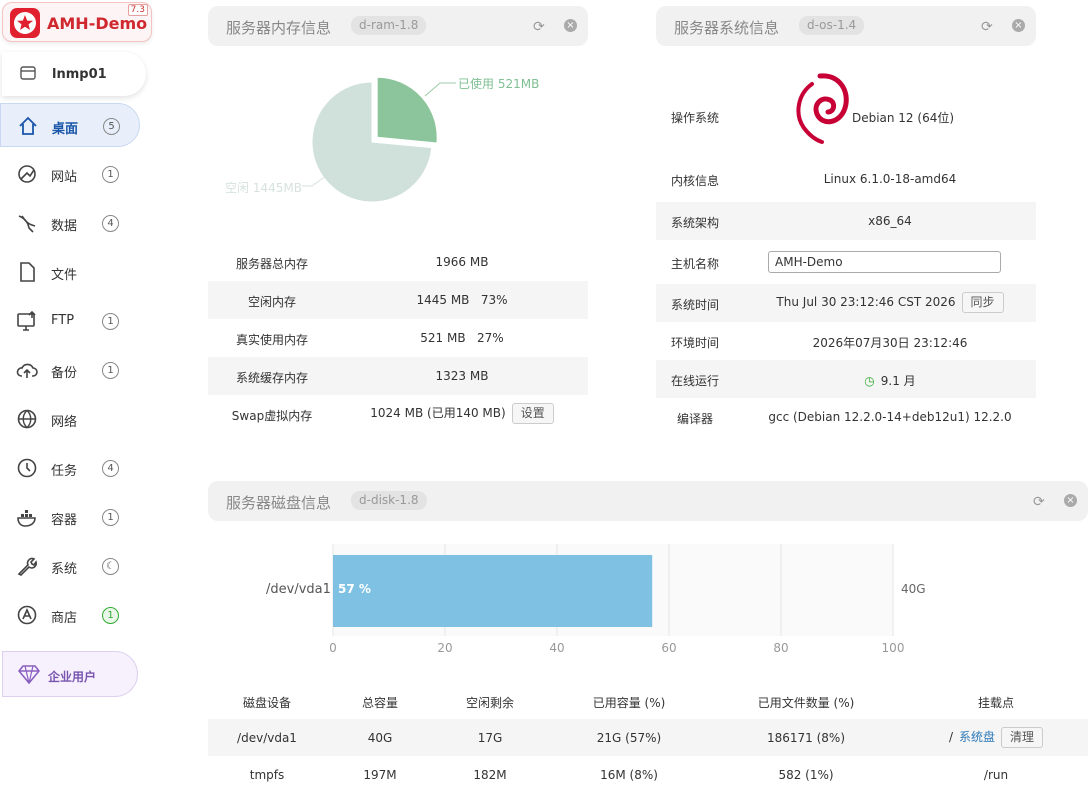  Describe the element at coordinates (110, 566) in the screenshot. I see `moon-icon: ☾` at that location.